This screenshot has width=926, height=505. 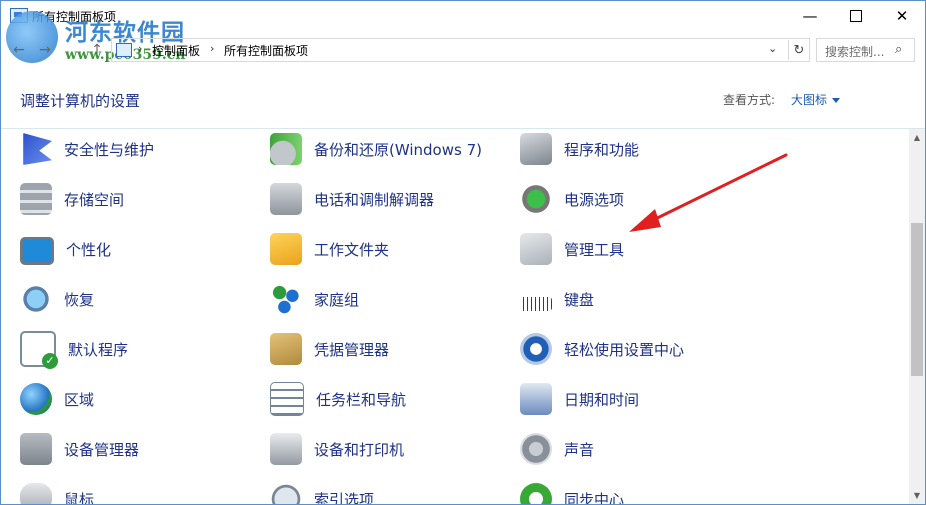 I want to click on maximize-button, so click(x=856, y=16).